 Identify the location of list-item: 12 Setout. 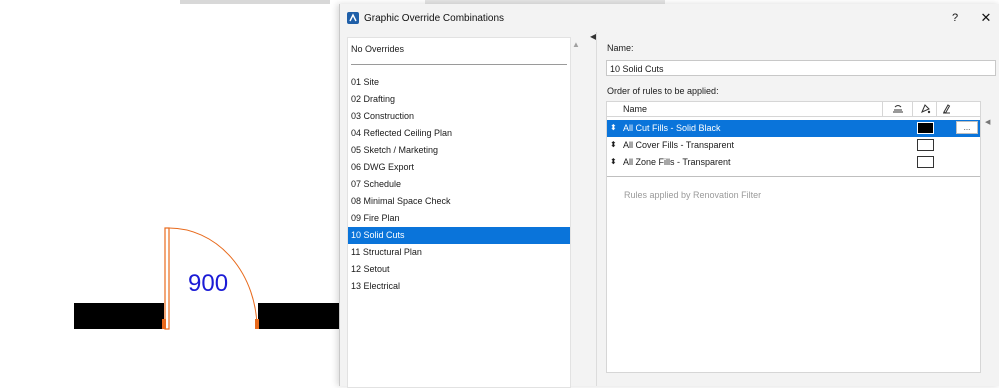
(459, 269).